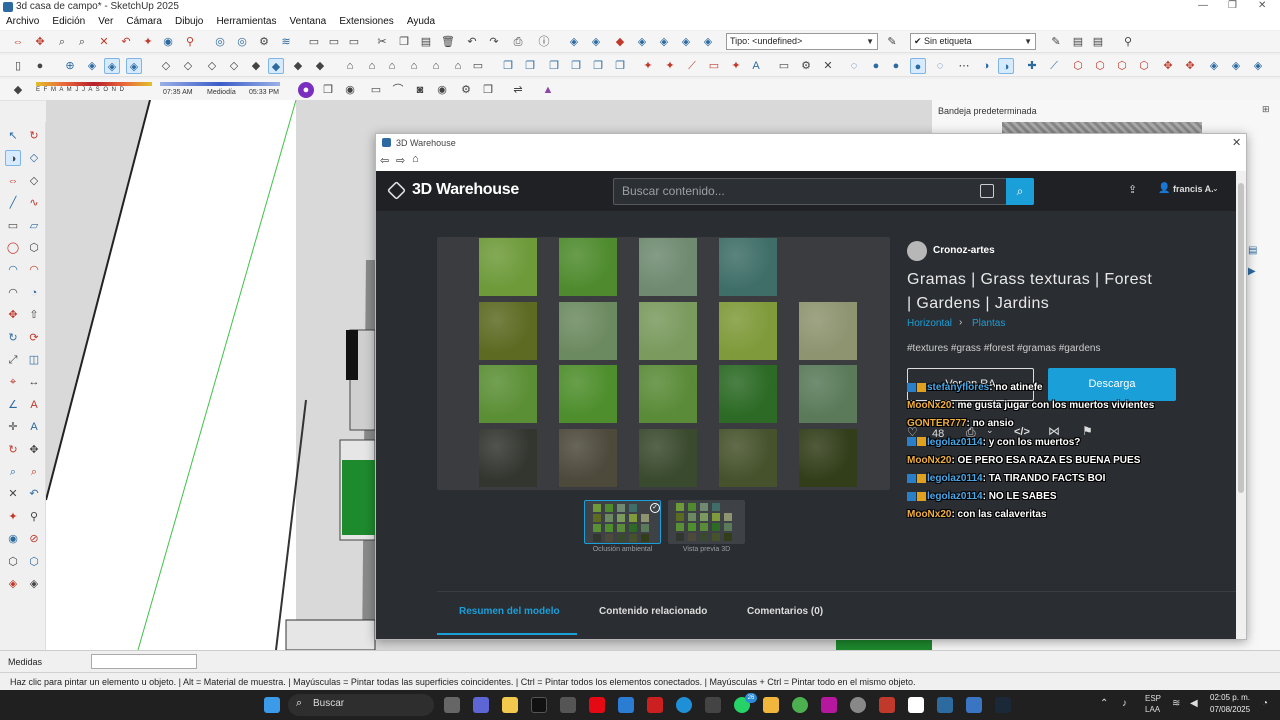  Describe the element at coordinates (134, 66) in the screenshot. I see `right-view-icon: ◈` at that location.